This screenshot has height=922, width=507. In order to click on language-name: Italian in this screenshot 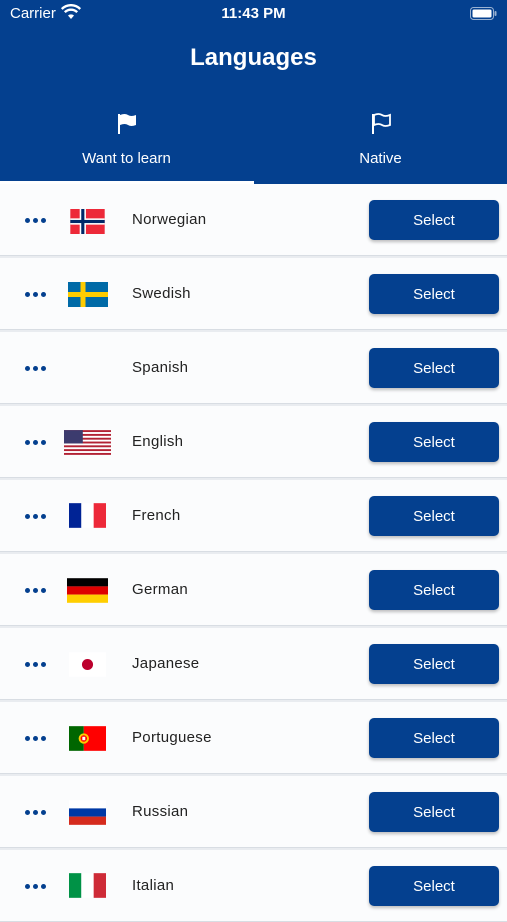, I will do `click(153, 885)`.